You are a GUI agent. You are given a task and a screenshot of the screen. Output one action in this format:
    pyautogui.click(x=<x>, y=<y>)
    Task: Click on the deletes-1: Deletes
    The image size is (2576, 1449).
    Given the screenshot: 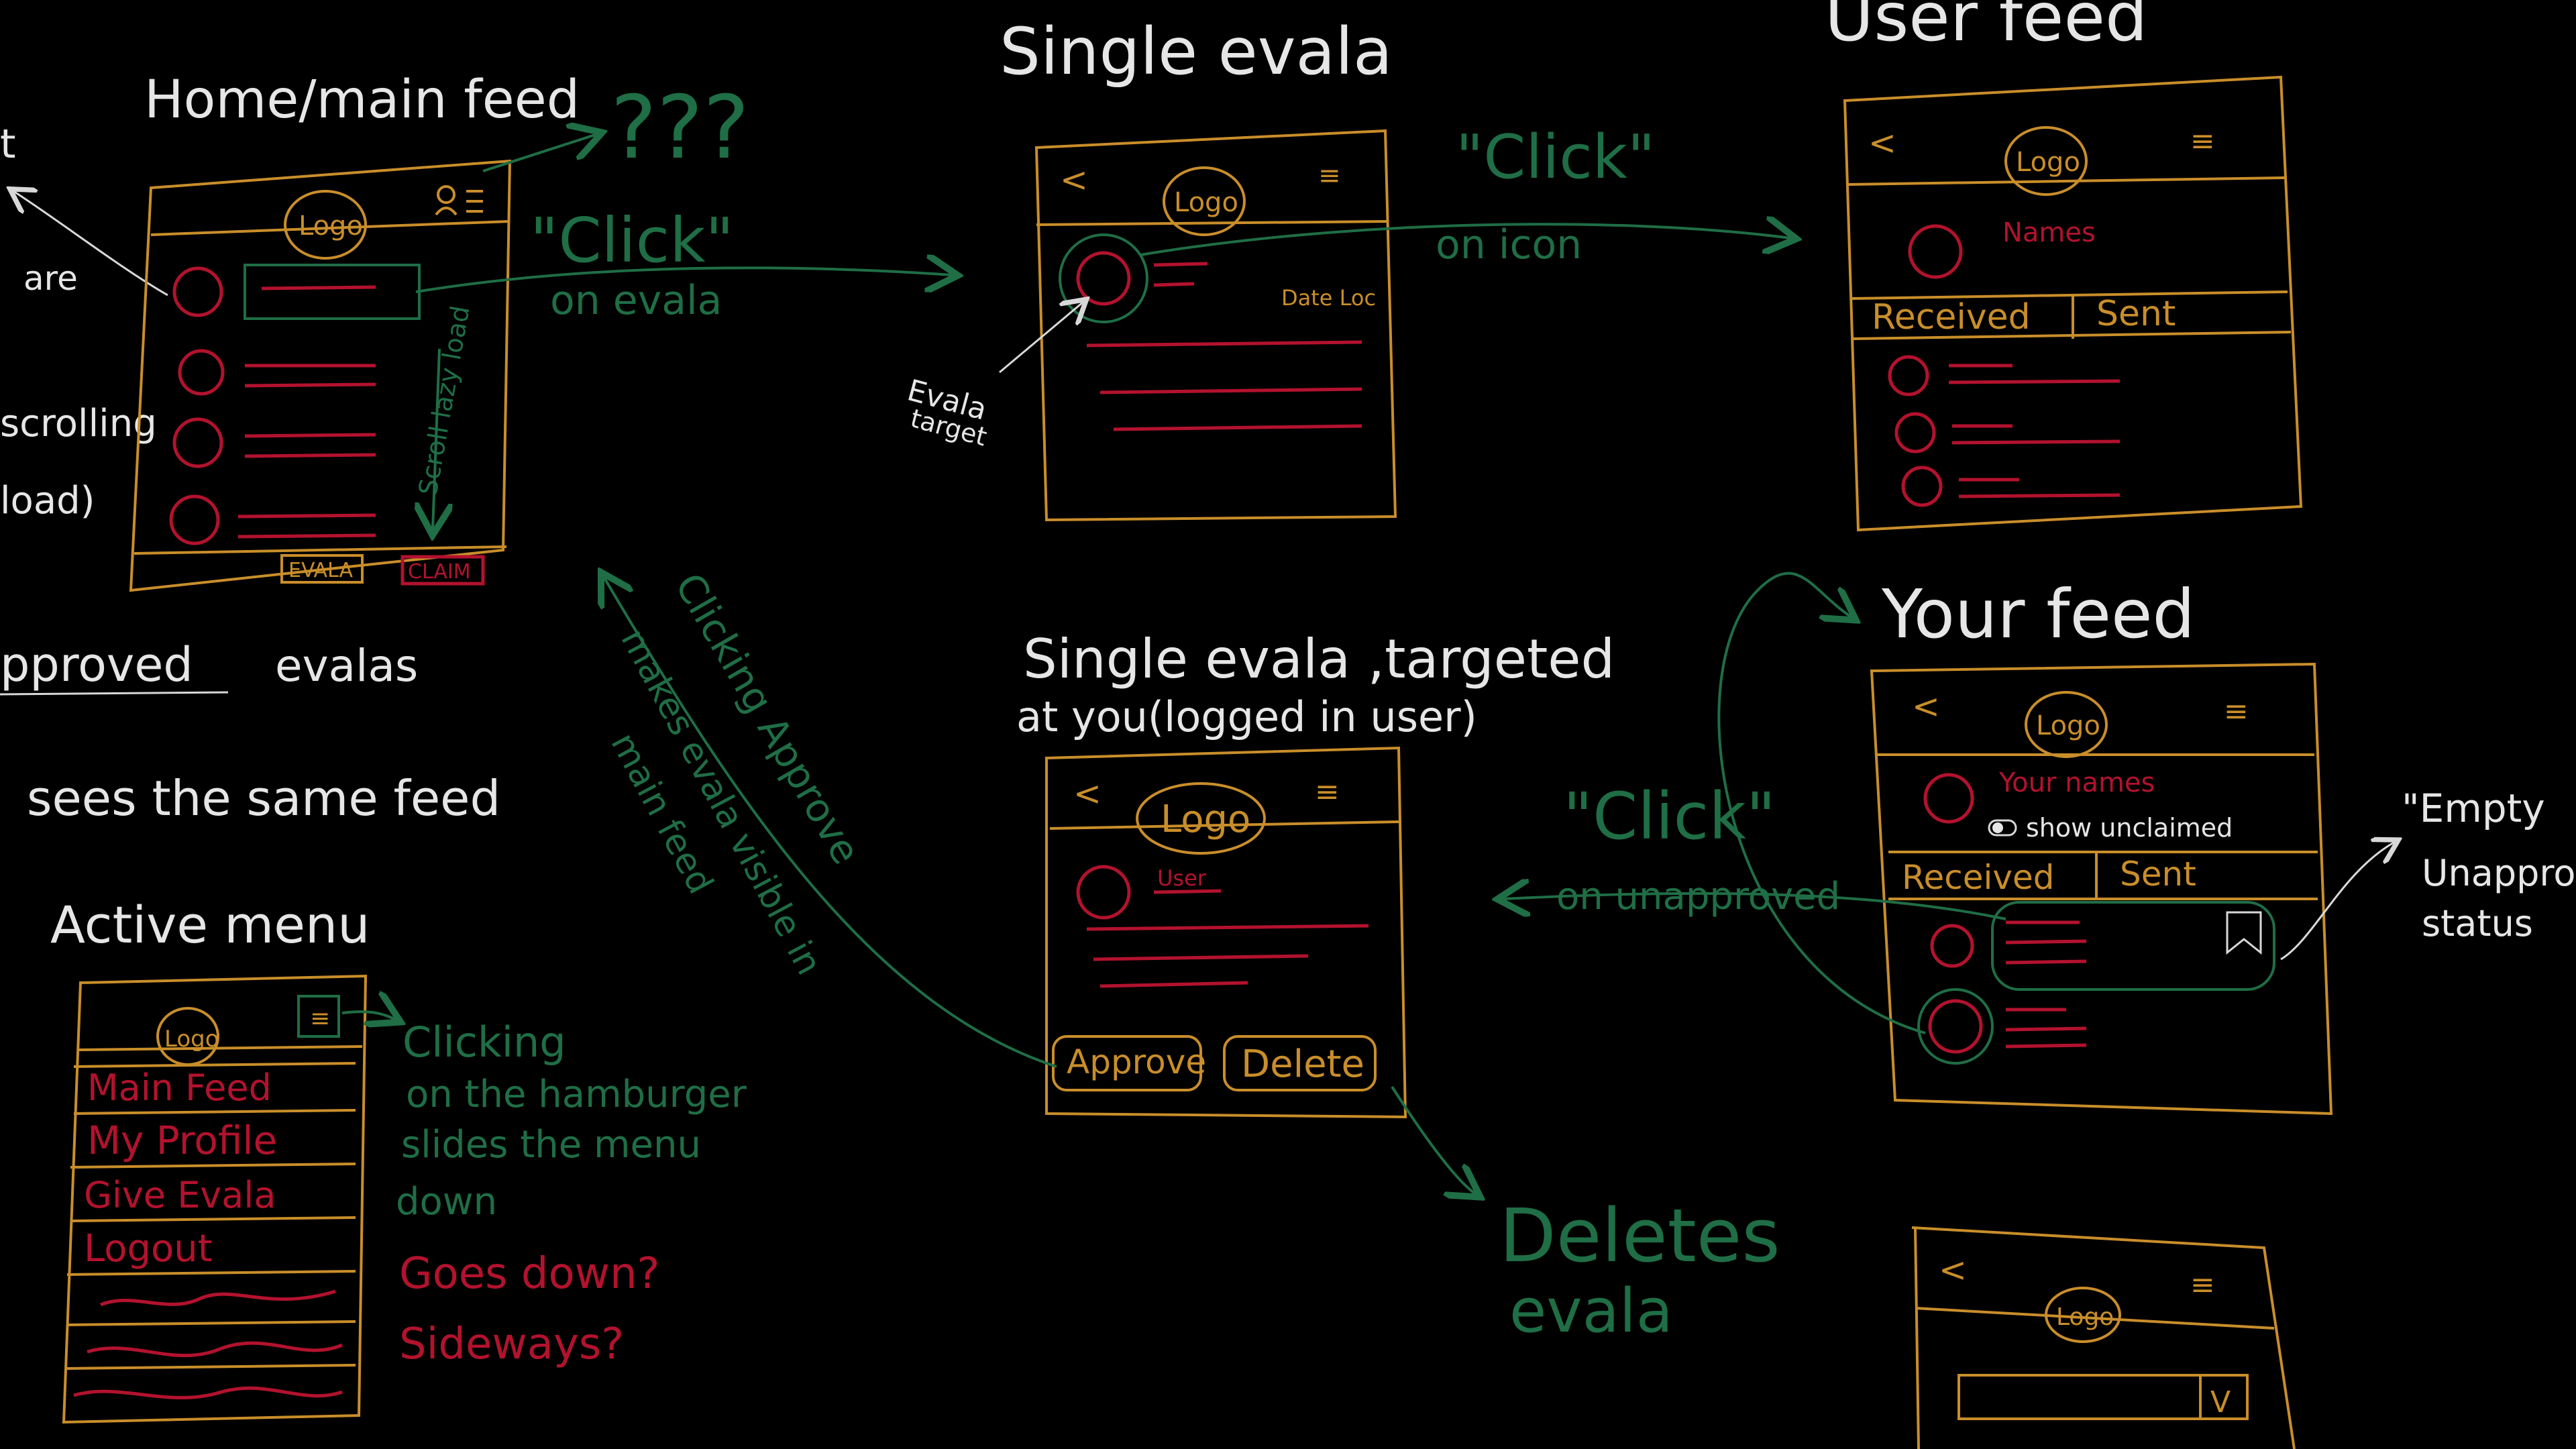 What is the action you would take?
    pyautogui.click(x=1639, y=1236)
    